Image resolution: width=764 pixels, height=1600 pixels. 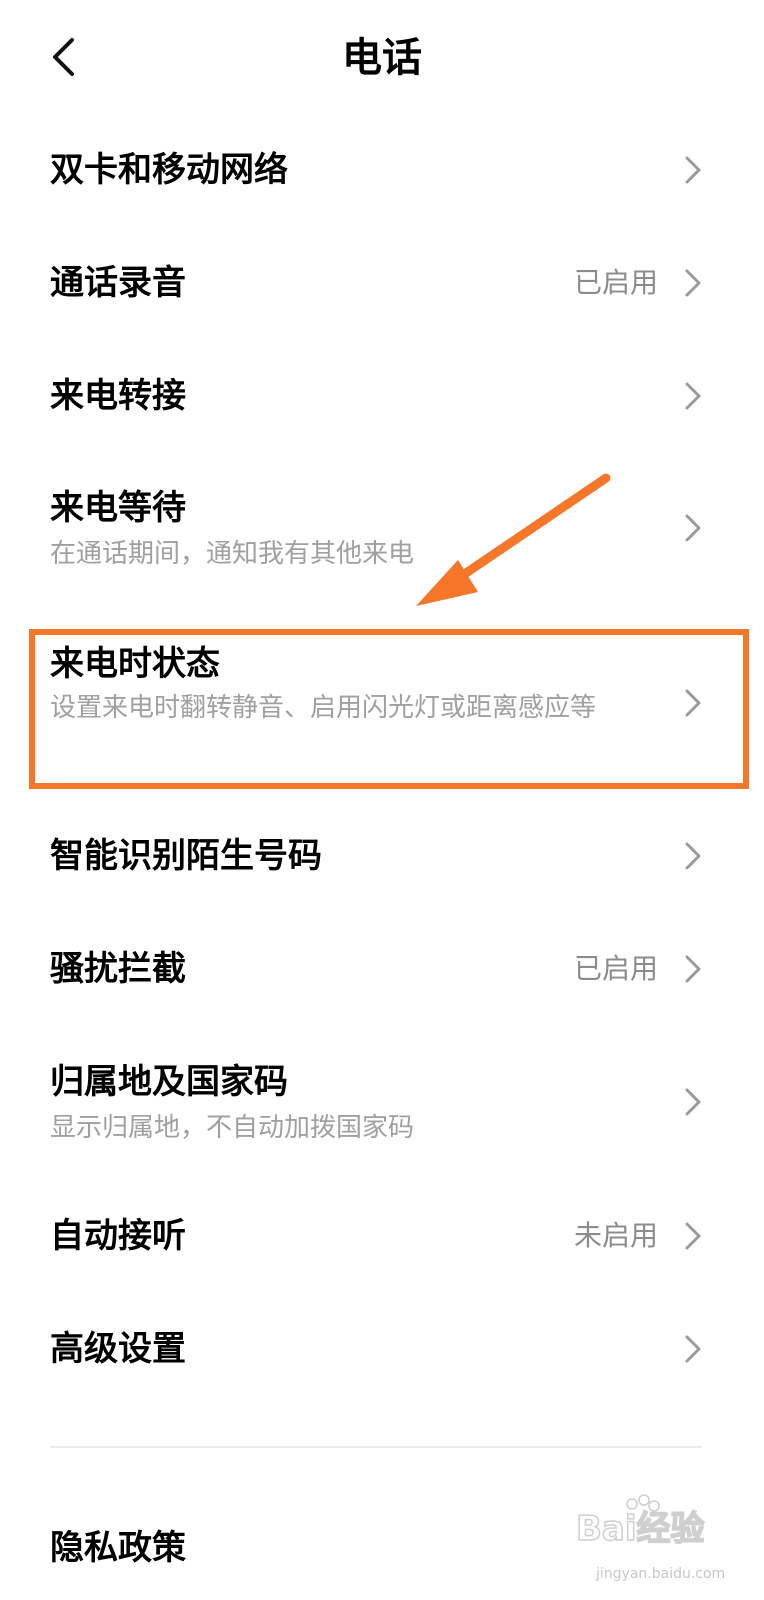 I want to click on watermark-brand: Bai经验, so click(x=640, y=1529).